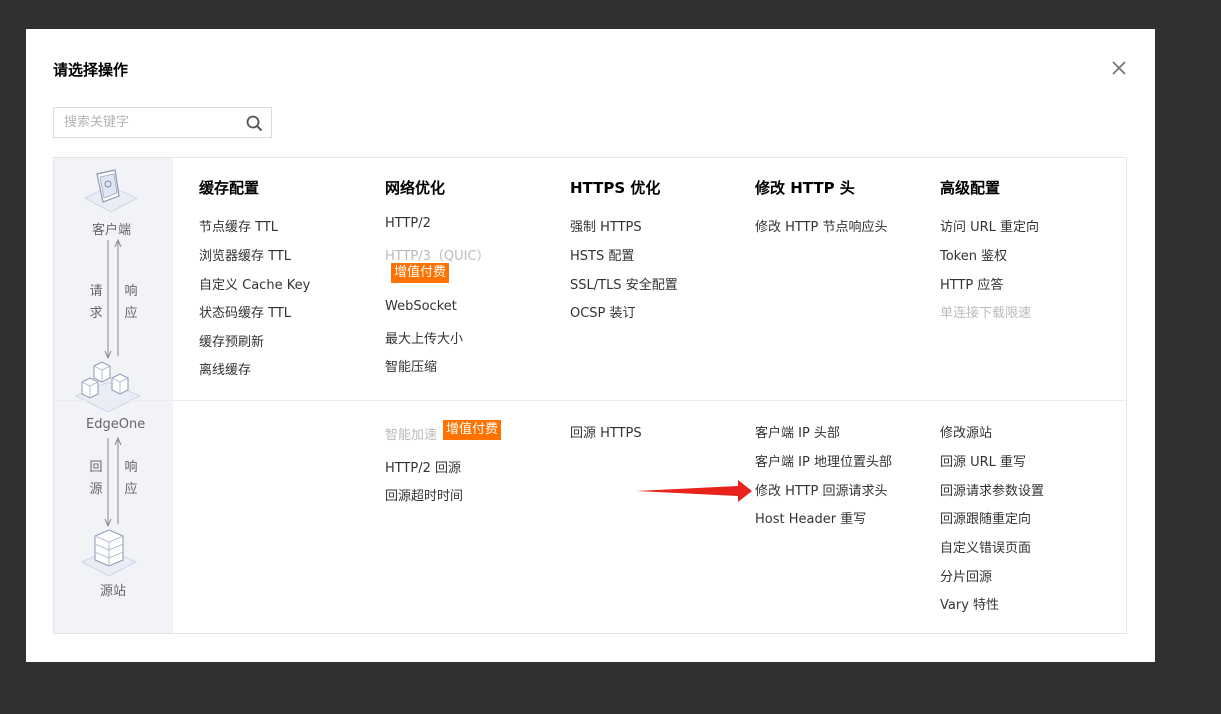  I want to click on dialog-title: 请选择操作, so click(91, 70).